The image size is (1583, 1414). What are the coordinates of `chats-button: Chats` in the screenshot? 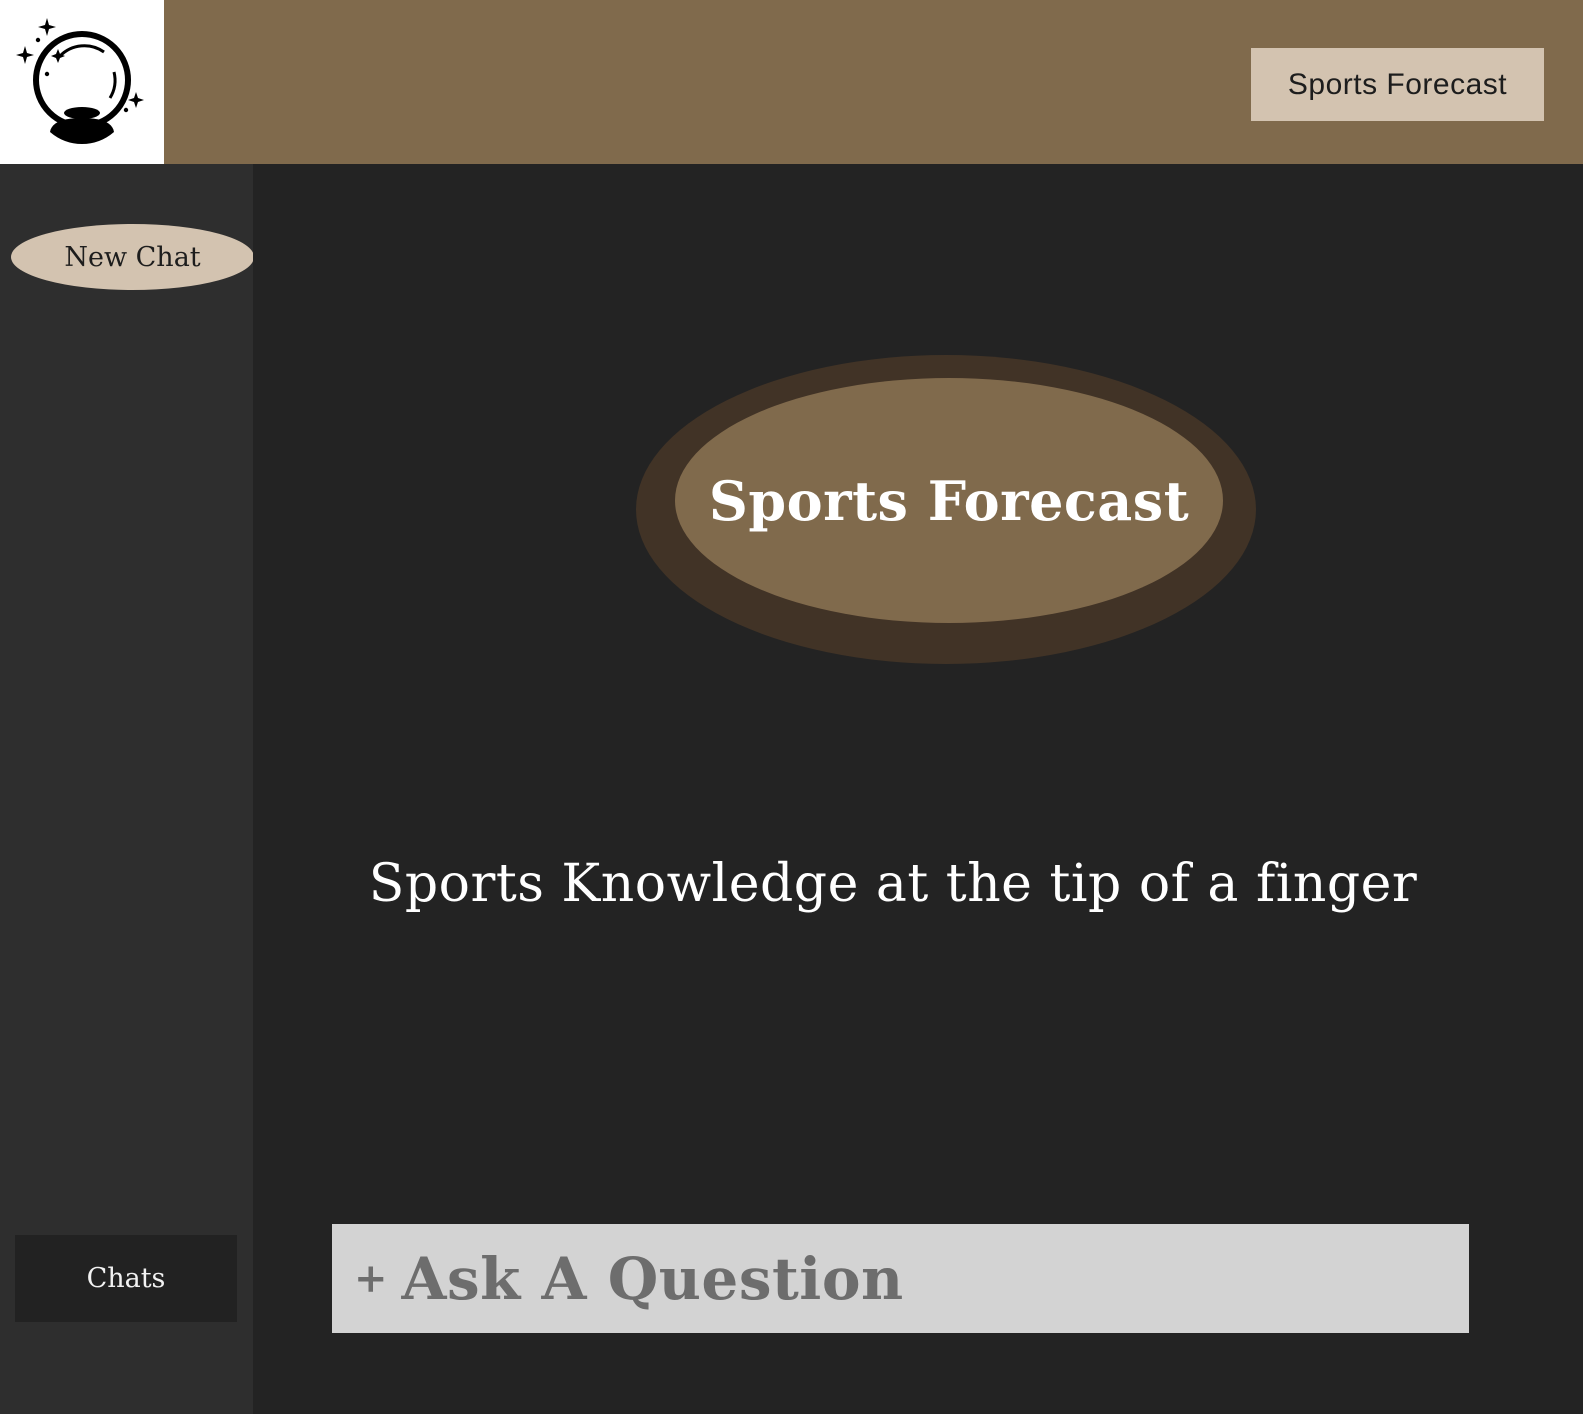 It's located at (126, 1278).